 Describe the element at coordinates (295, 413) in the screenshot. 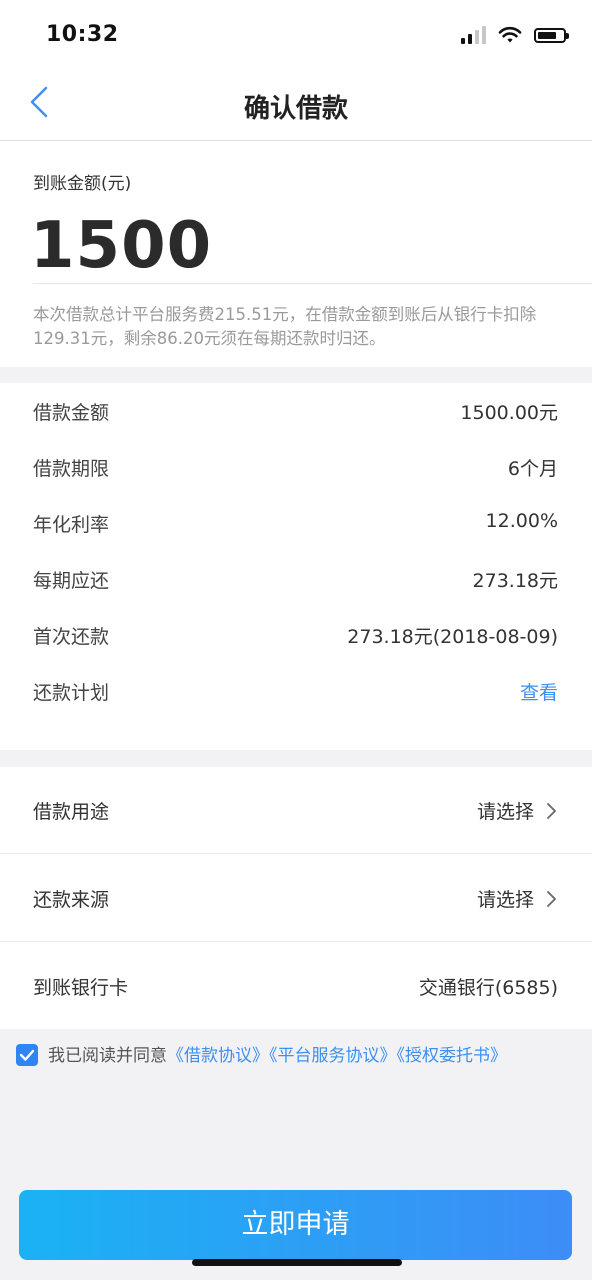

I see `detail-row-loan-amount: 借款金额 1500.00元` at that location.